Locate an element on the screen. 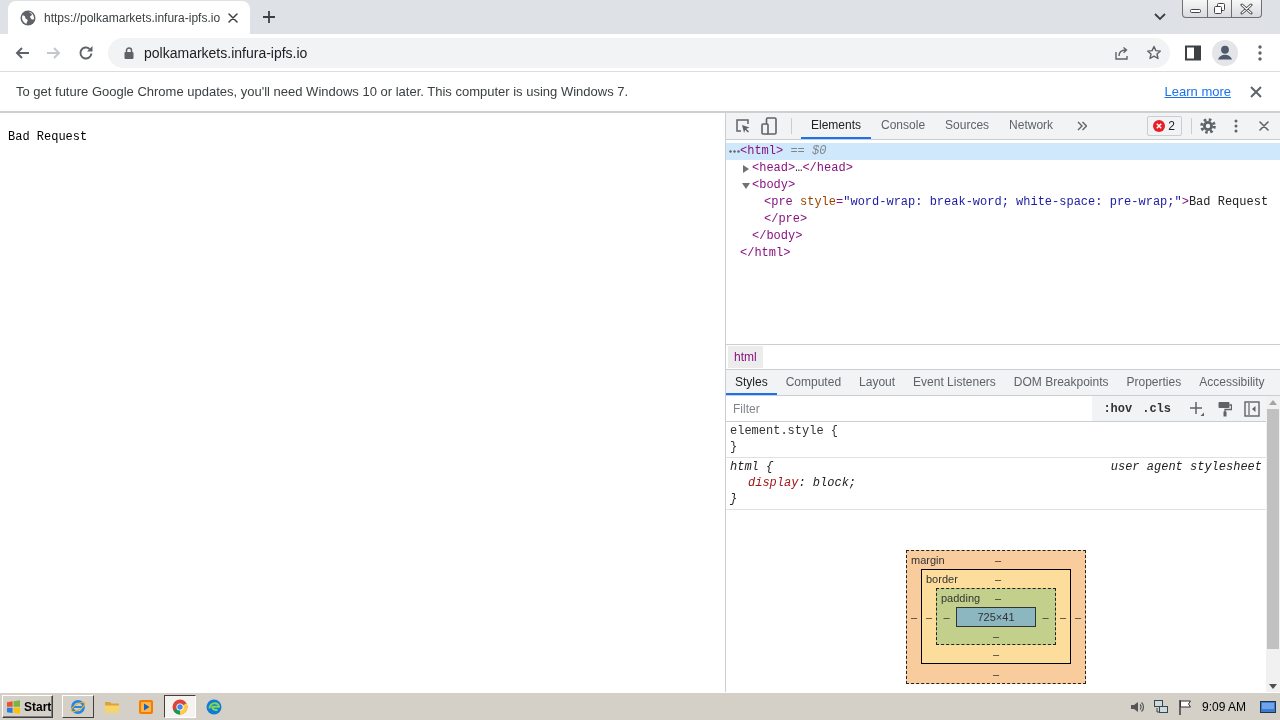 This screenshot has width=1280, height=720. restore-icon is located at coordinates (1219, 8).